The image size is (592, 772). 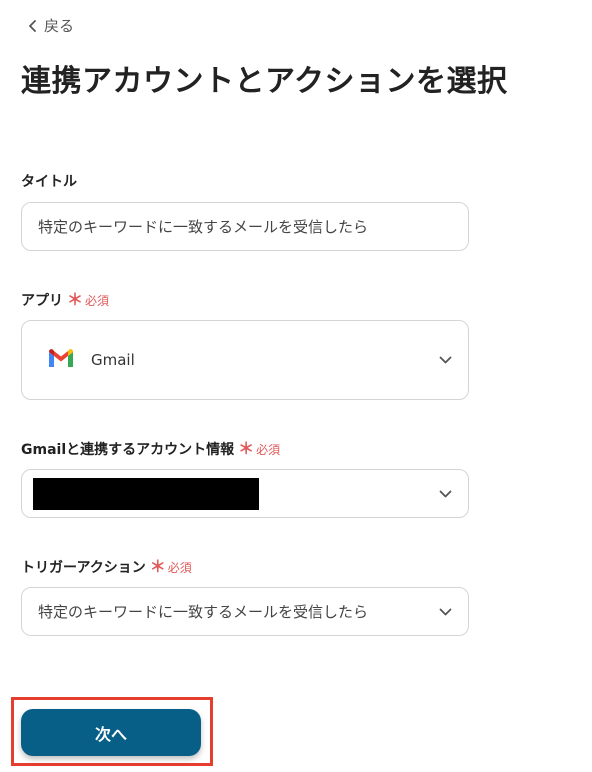 I want to click on account-field-label: Gmailと連携するアカウント情報 ＊ 必須, so click(x=150, y=449).